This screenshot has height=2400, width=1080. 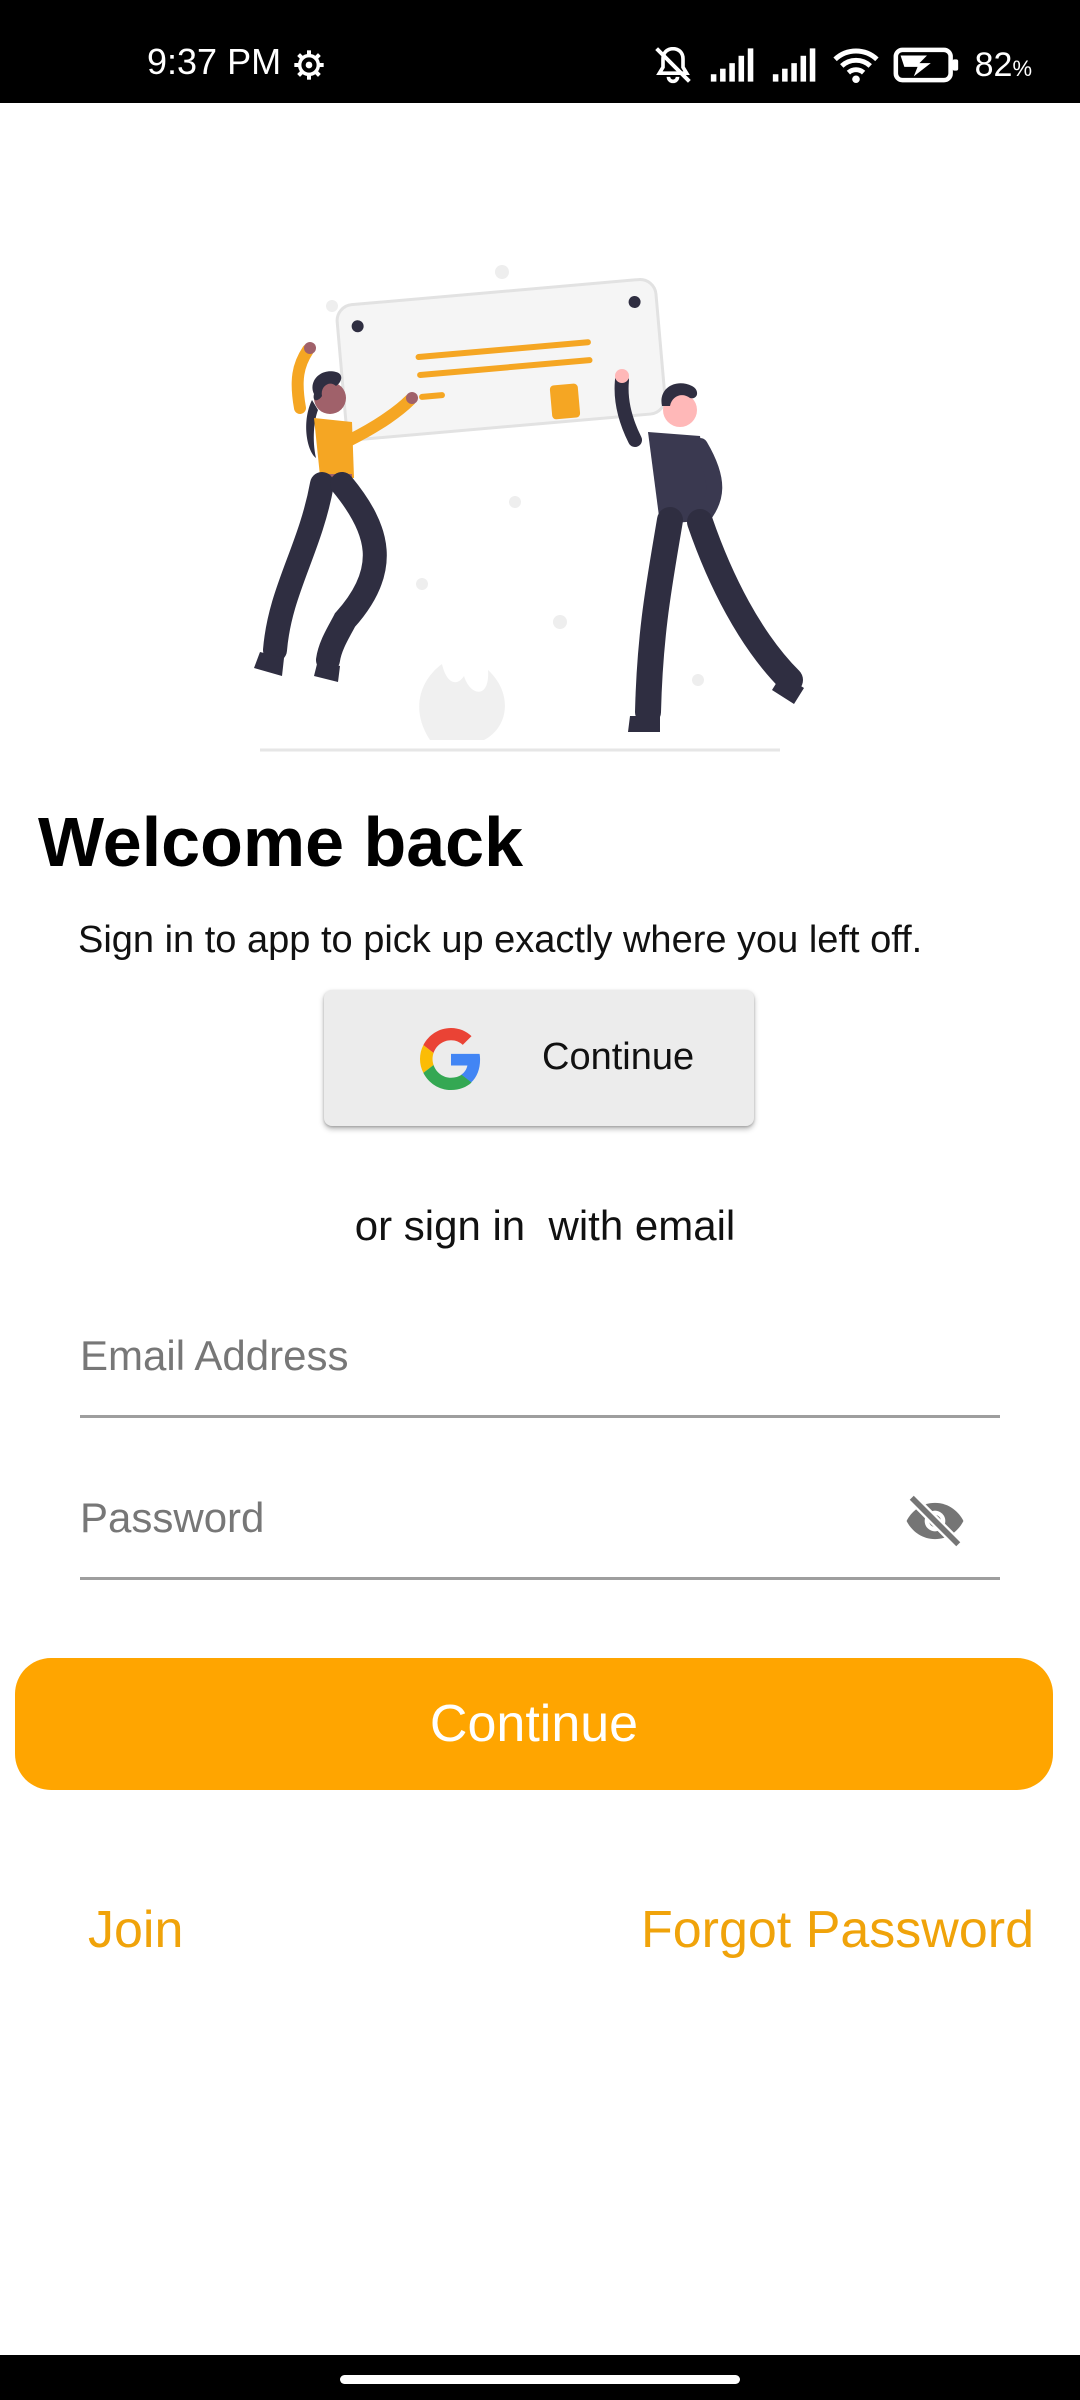 What do you see at coordinates (450, 1059) in the screenshot?
I see `google-logo-icon` at bounding box center [450, 1059].